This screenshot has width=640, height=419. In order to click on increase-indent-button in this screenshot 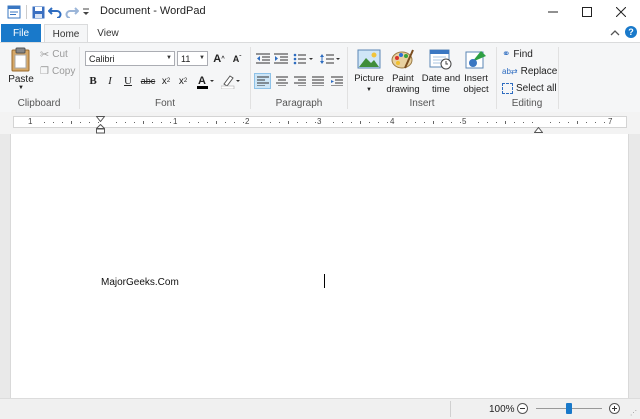, I will do `click(281, 58)`.